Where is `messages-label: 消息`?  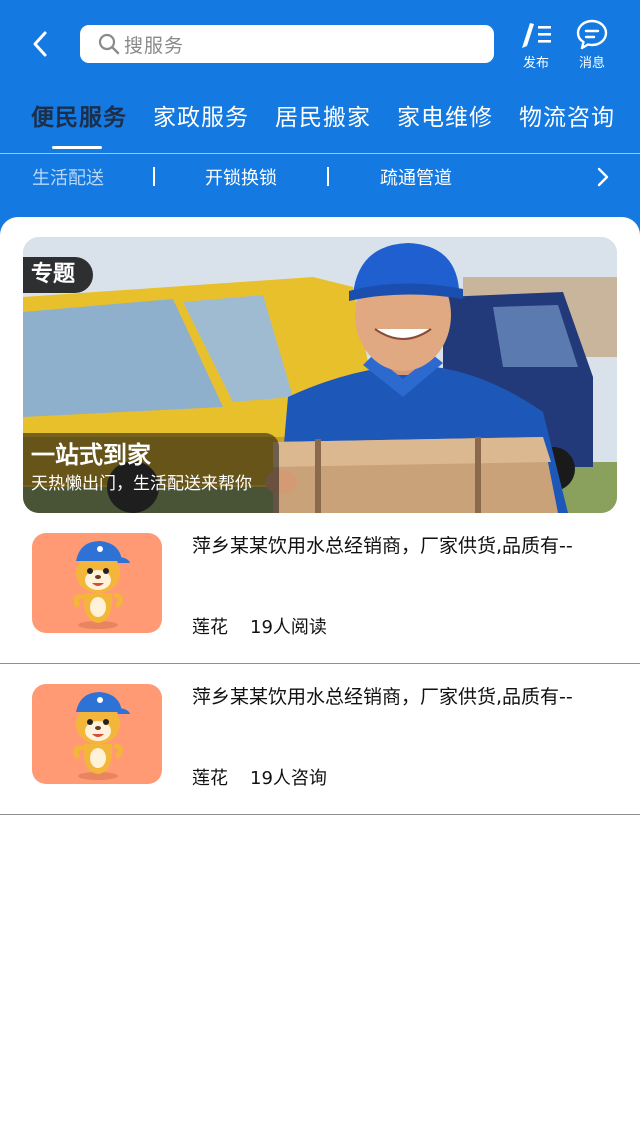
messages-label: 消息 is located at coordinates (591, 63).